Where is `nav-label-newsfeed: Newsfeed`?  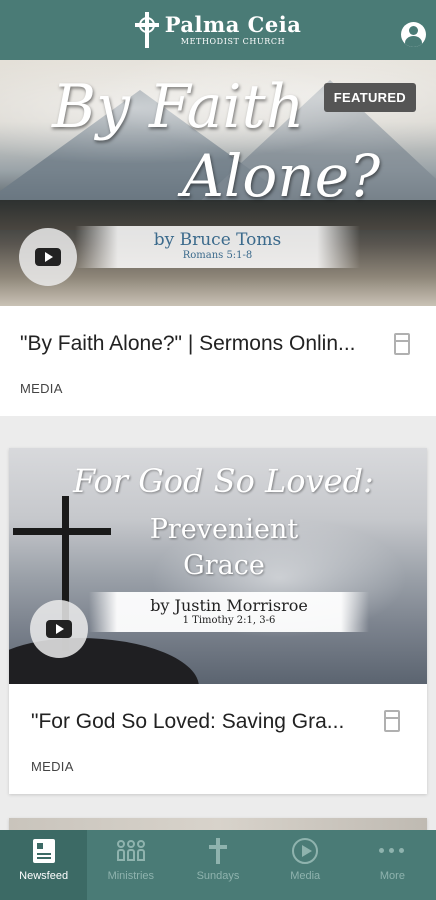 nav-label-newsfeed: Newsfeed is located at coordinates (44, 876).